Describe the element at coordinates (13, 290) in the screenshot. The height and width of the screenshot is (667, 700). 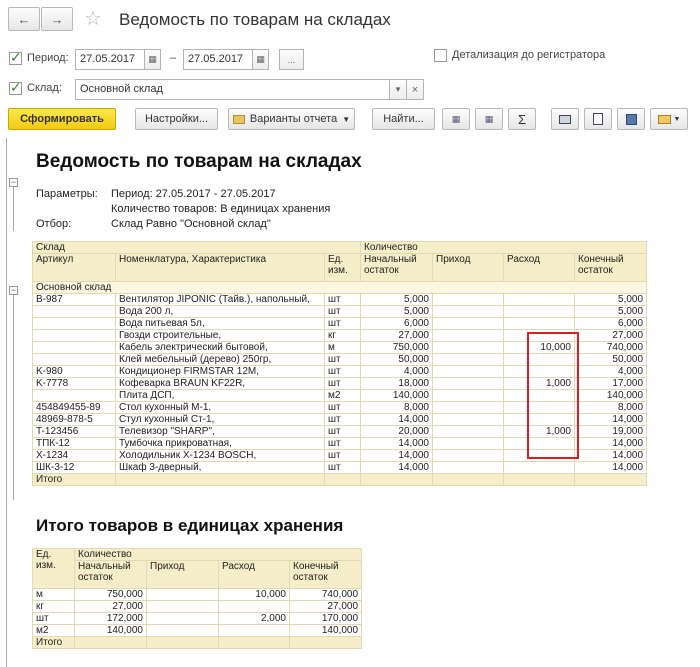
I see `collapse-group-toggle: −` at that location.